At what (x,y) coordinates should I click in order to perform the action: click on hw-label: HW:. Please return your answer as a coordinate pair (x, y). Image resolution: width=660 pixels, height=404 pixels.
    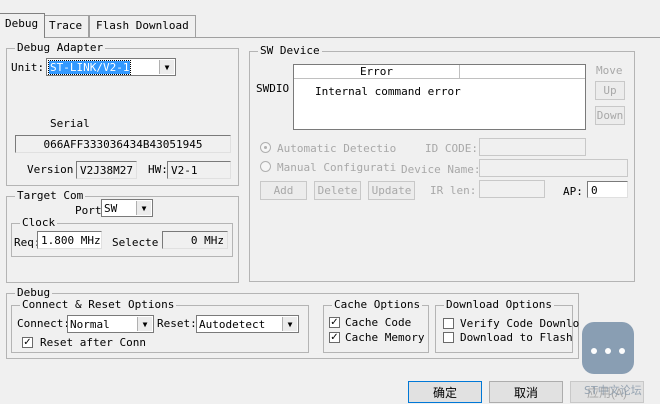
    Looking at the image, I should click on (158, 169).